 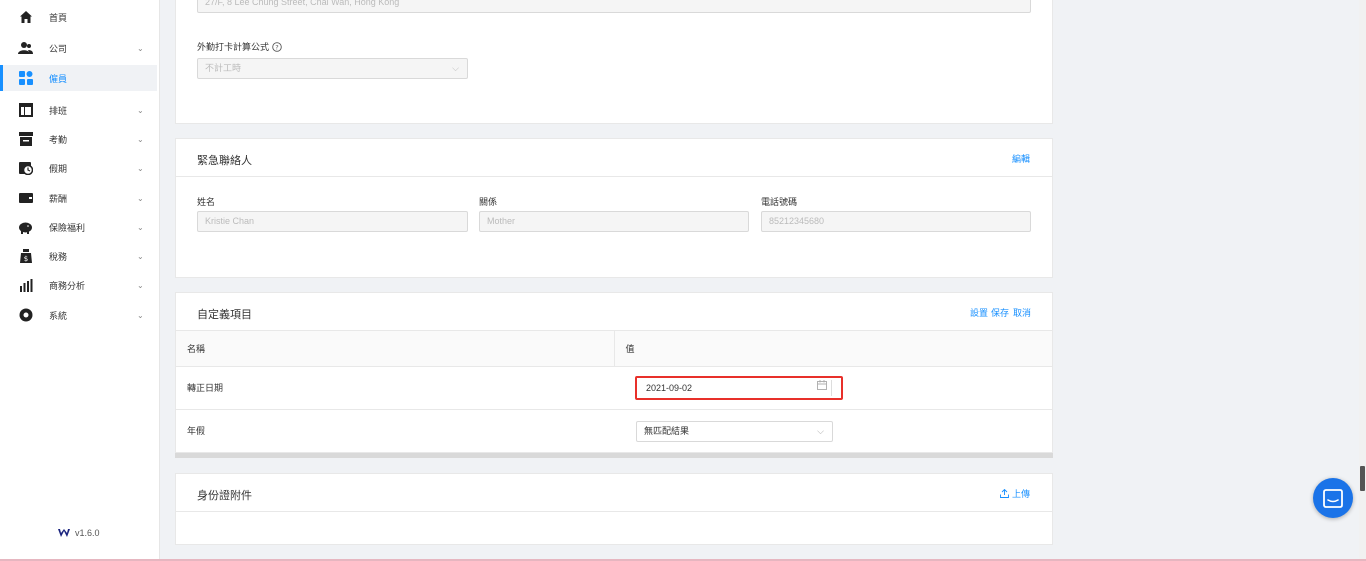 What do you see at coordinates (78, 168) in the screenshot?
I see `sidebar-item-leave: 假期 ⌄` at bounding box center [78, 168].